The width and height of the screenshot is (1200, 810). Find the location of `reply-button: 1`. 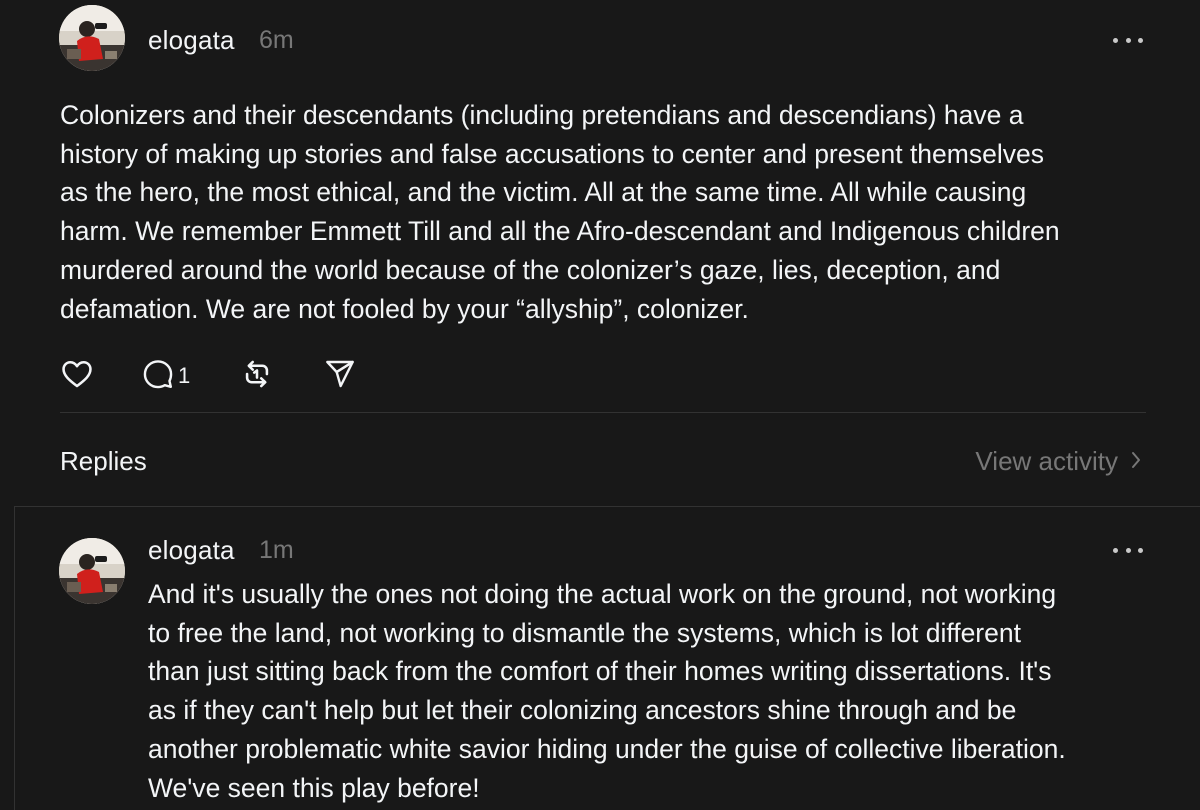

reply-button: 1 is located at coordinates (166, 376).